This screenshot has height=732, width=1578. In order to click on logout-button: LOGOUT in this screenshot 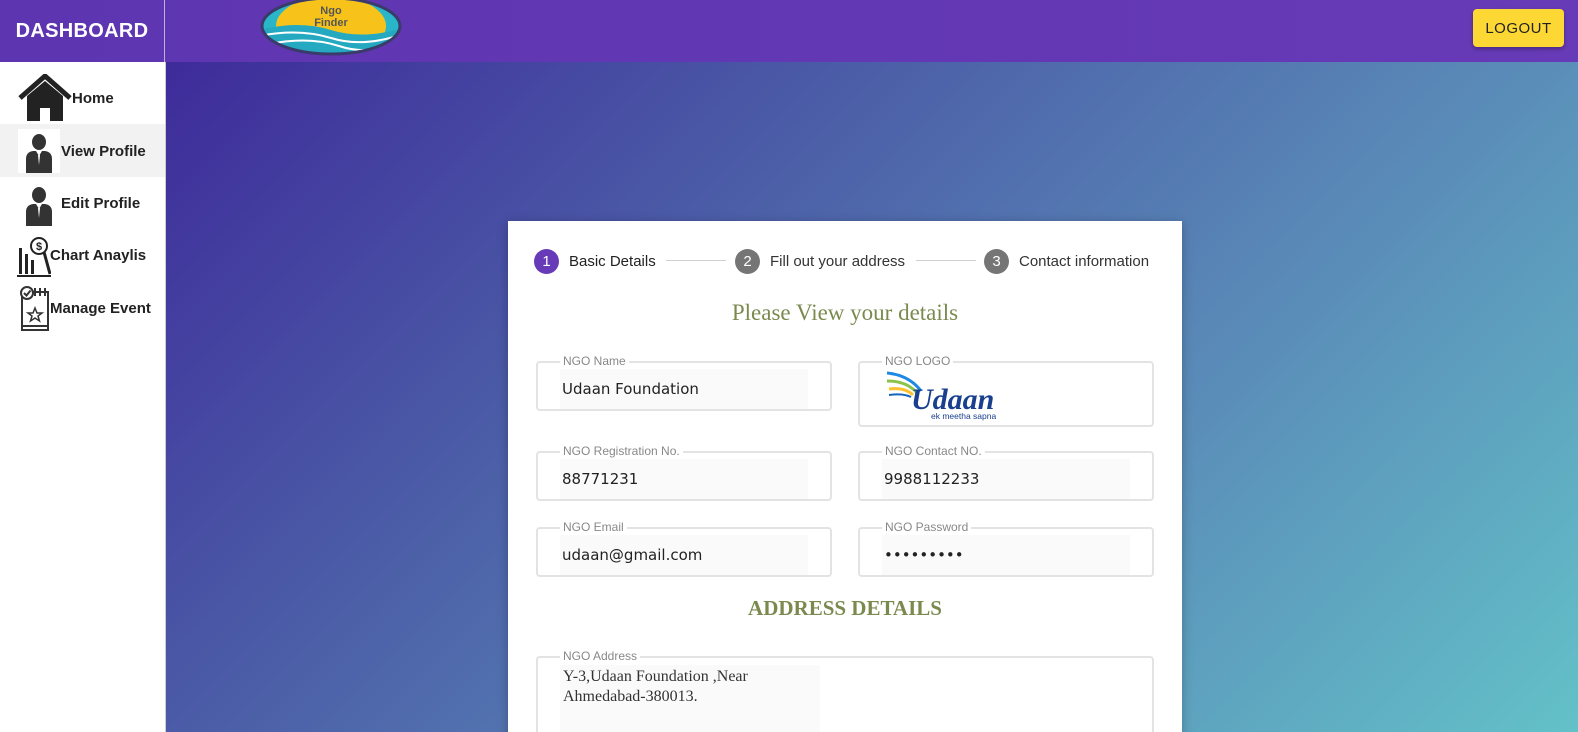, I will do `click(1518, 28)`.